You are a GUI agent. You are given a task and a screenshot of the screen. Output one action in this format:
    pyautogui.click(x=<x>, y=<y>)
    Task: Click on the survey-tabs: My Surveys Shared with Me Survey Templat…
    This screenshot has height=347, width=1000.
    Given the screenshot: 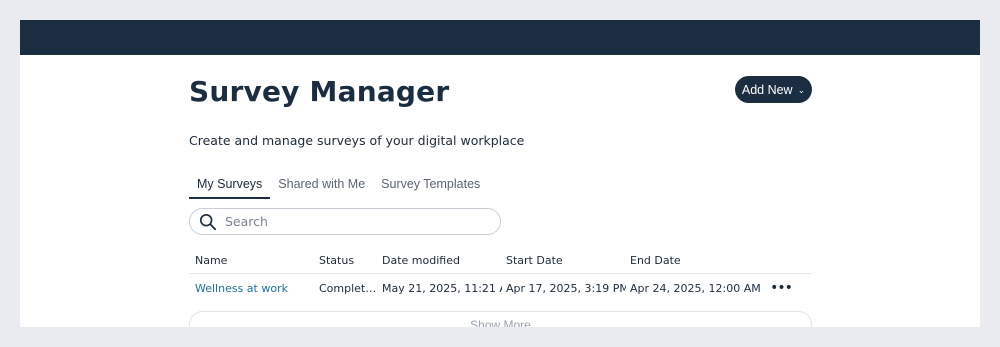 What is the action you would take?
    pyautogui.click(x=338, y=185)
    